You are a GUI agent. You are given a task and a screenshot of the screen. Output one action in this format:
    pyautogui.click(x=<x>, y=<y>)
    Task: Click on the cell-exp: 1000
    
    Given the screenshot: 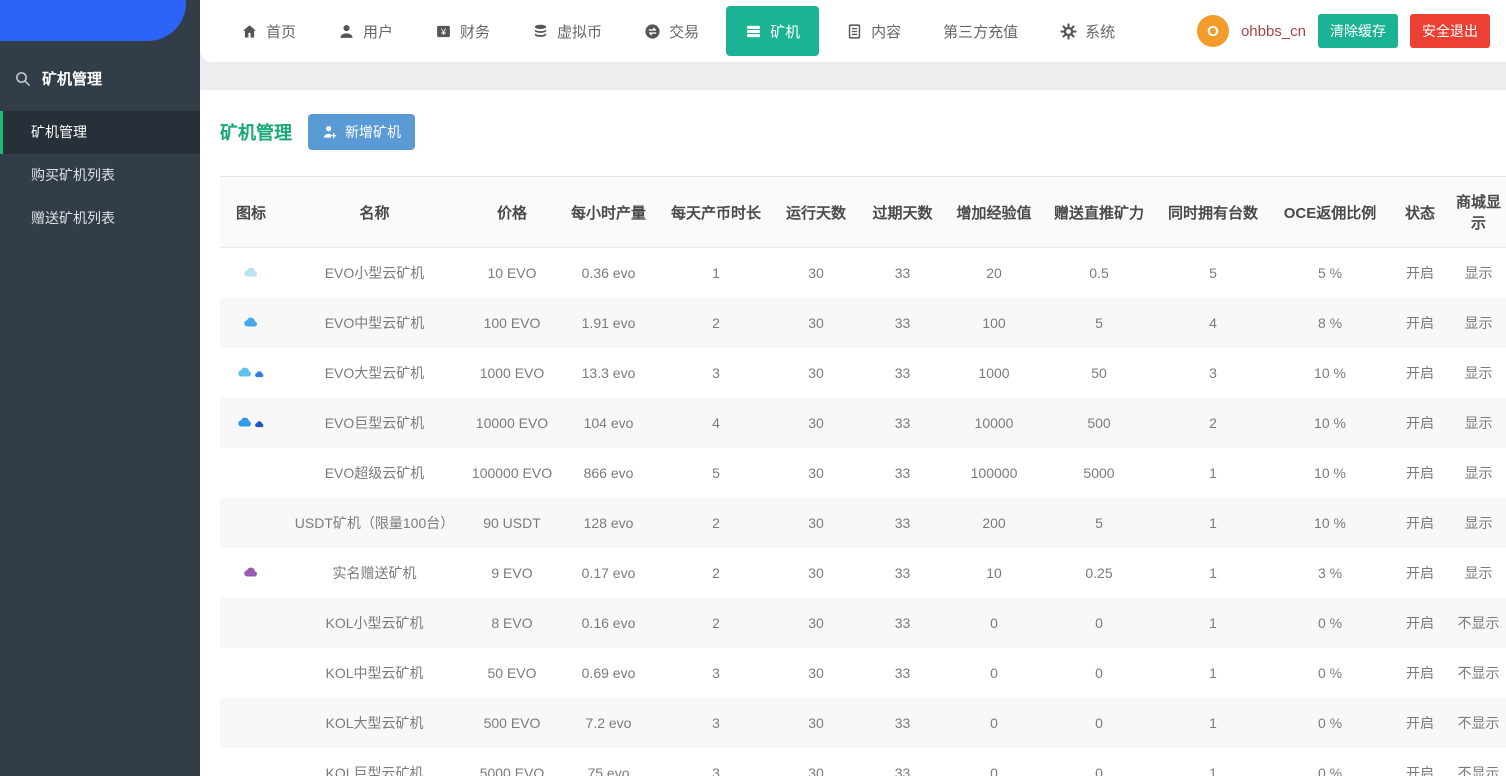 What is the action you would take?
    pyautogui.click(x=994, y=372)
    